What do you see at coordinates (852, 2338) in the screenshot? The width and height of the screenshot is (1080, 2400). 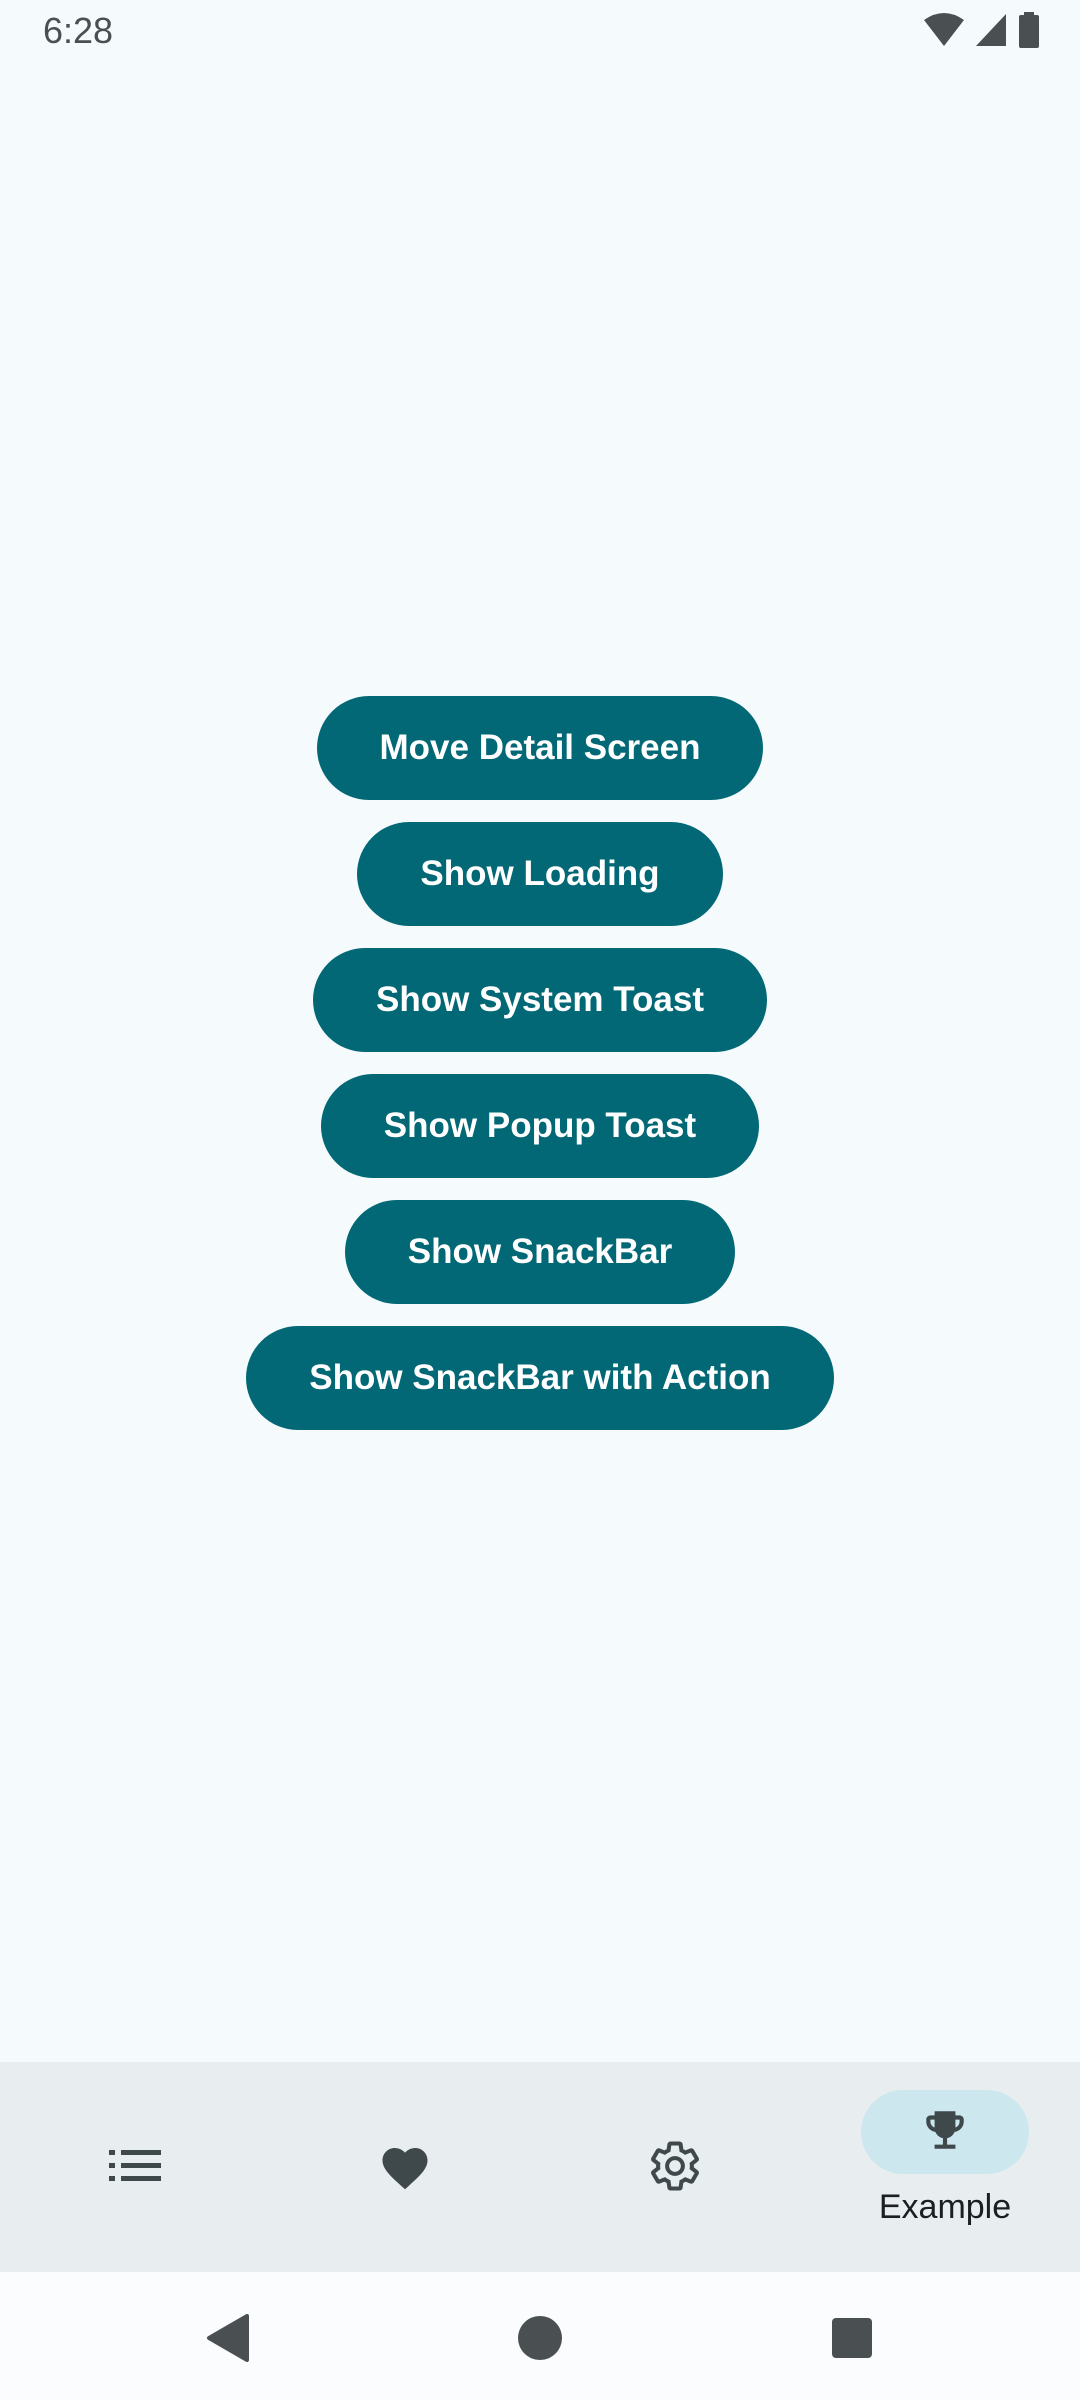 I see `recents-icon` at bounding box center [852, 2338].